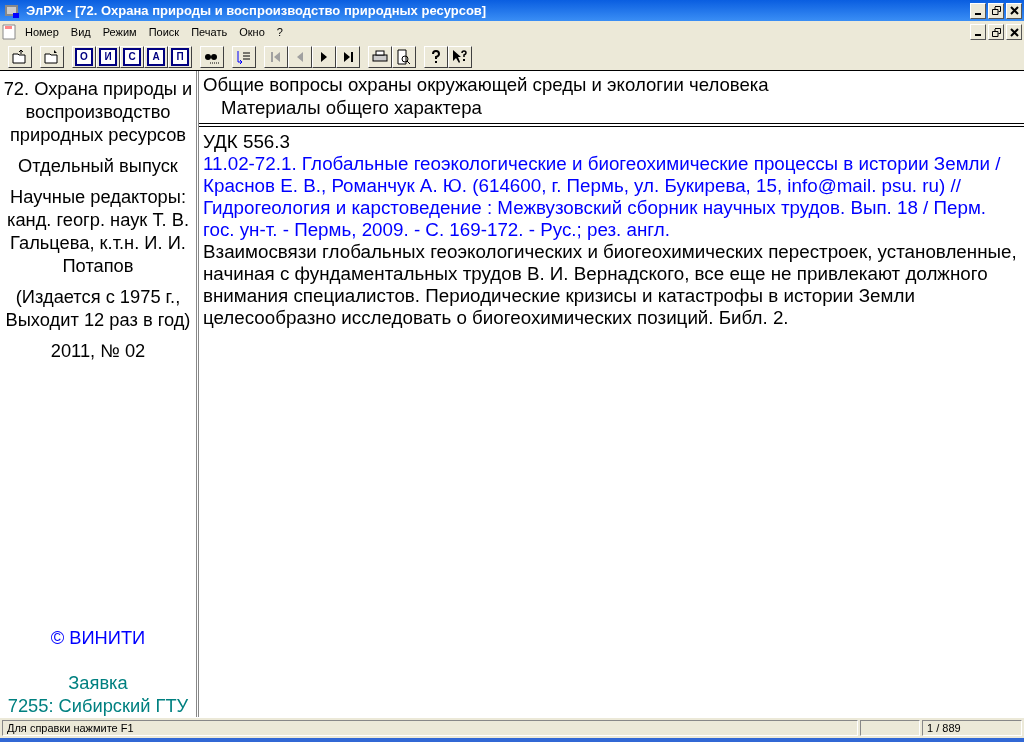  I want to click on letter-button: О, so click(84, 56).